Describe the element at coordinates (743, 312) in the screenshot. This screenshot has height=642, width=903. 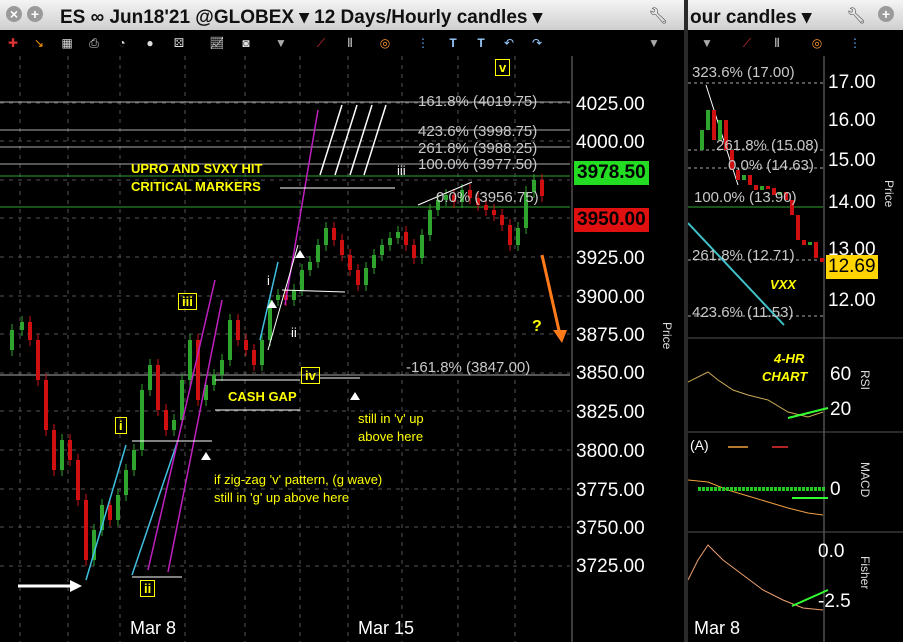
I see `fib-label: 423.6% (11.53)` at that location.